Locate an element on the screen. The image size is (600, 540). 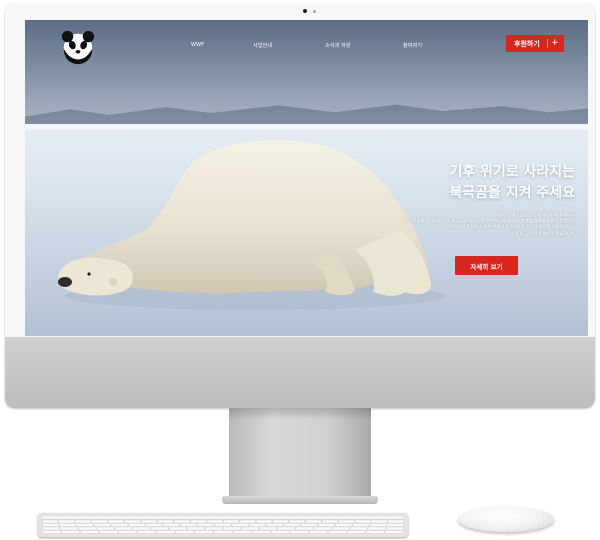
panda-logo-icon is located at coordinates (78, 47).